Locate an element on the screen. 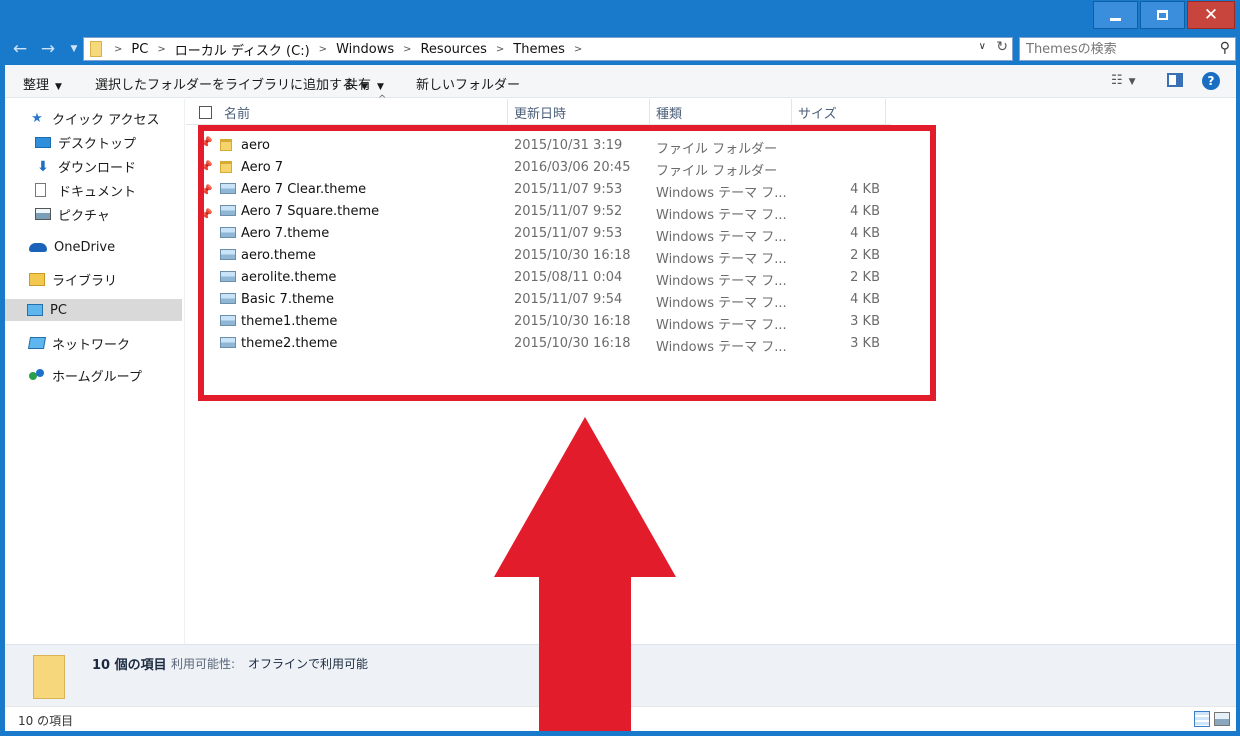  organize-button: 整理 ▼ is located at coordinates (42, 83).